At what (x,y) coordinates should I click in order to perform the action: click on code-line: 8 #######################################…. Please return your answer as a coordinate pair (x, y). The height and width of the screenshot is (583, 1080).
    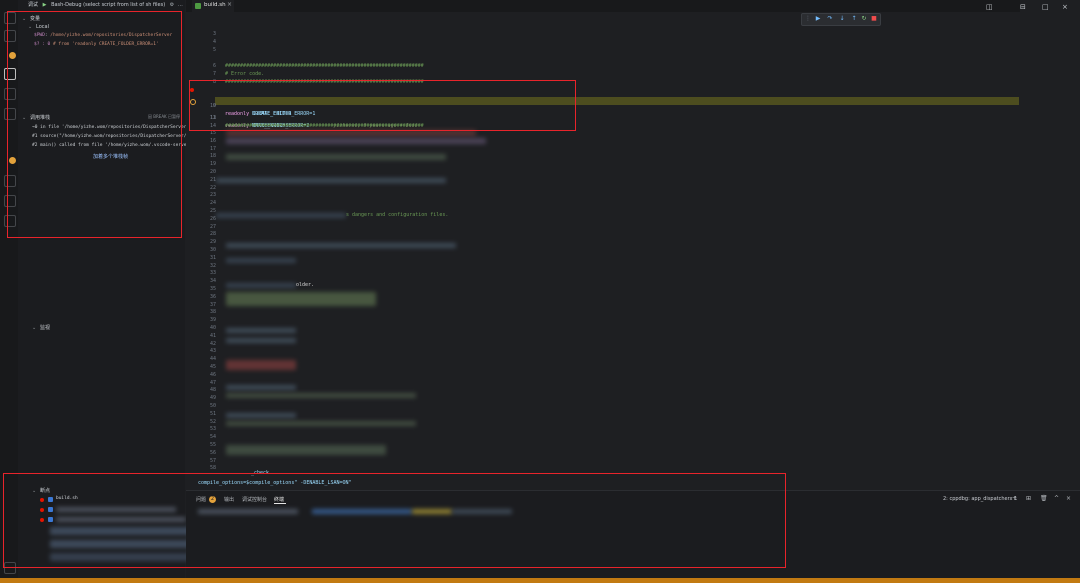
    Looking at the image, I should click on (606, 82).